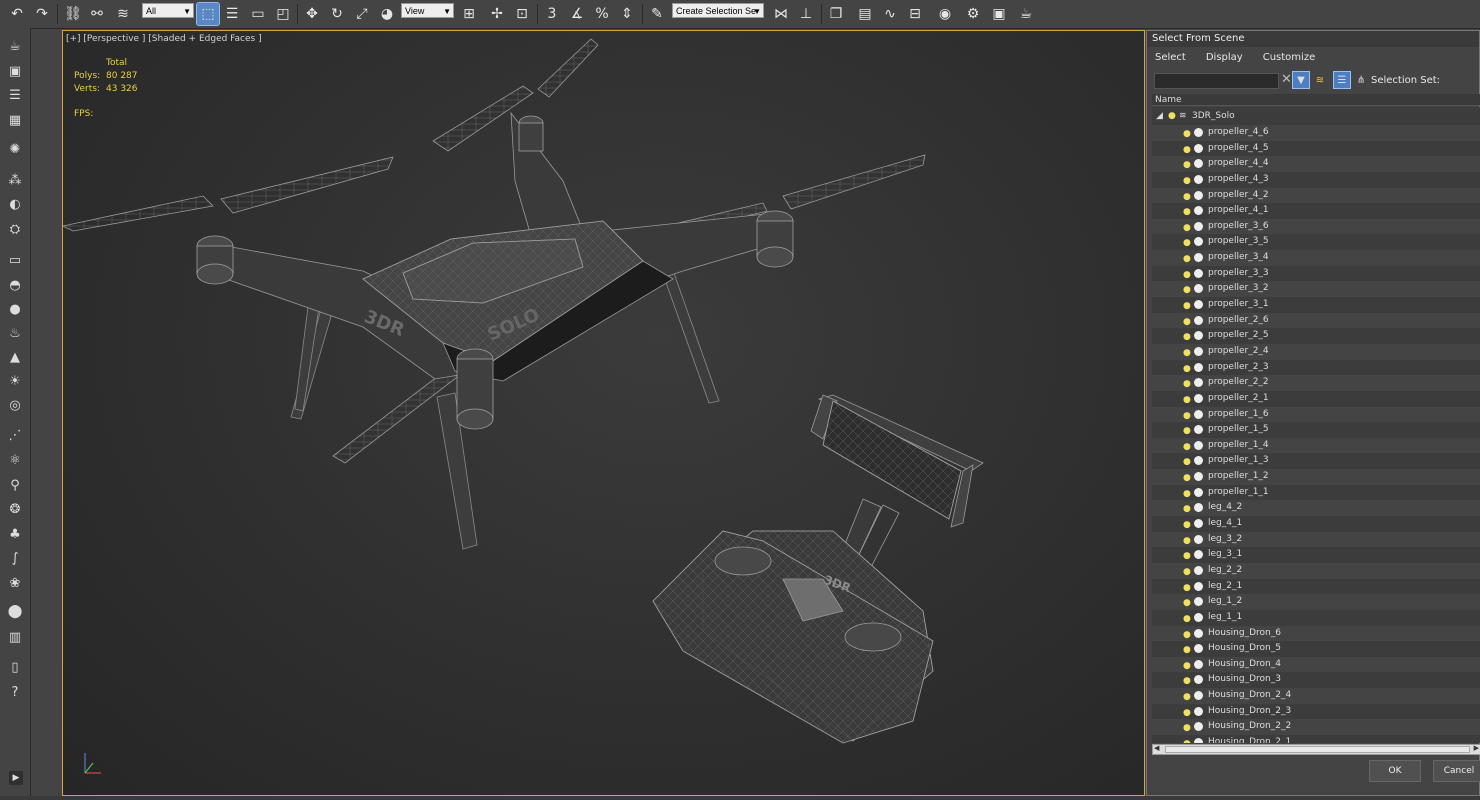  I want to click on menu-display: Display, so click(1224, 57).